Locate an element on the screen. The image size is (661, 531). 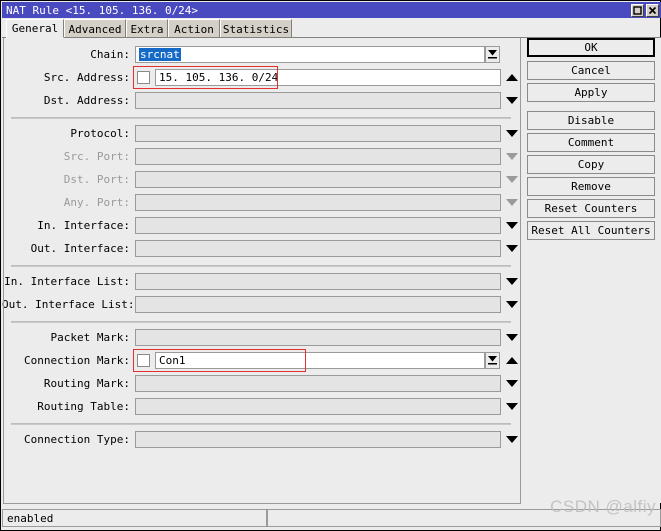
tab-advanced: Advanced is located at coordinates (95, 28).